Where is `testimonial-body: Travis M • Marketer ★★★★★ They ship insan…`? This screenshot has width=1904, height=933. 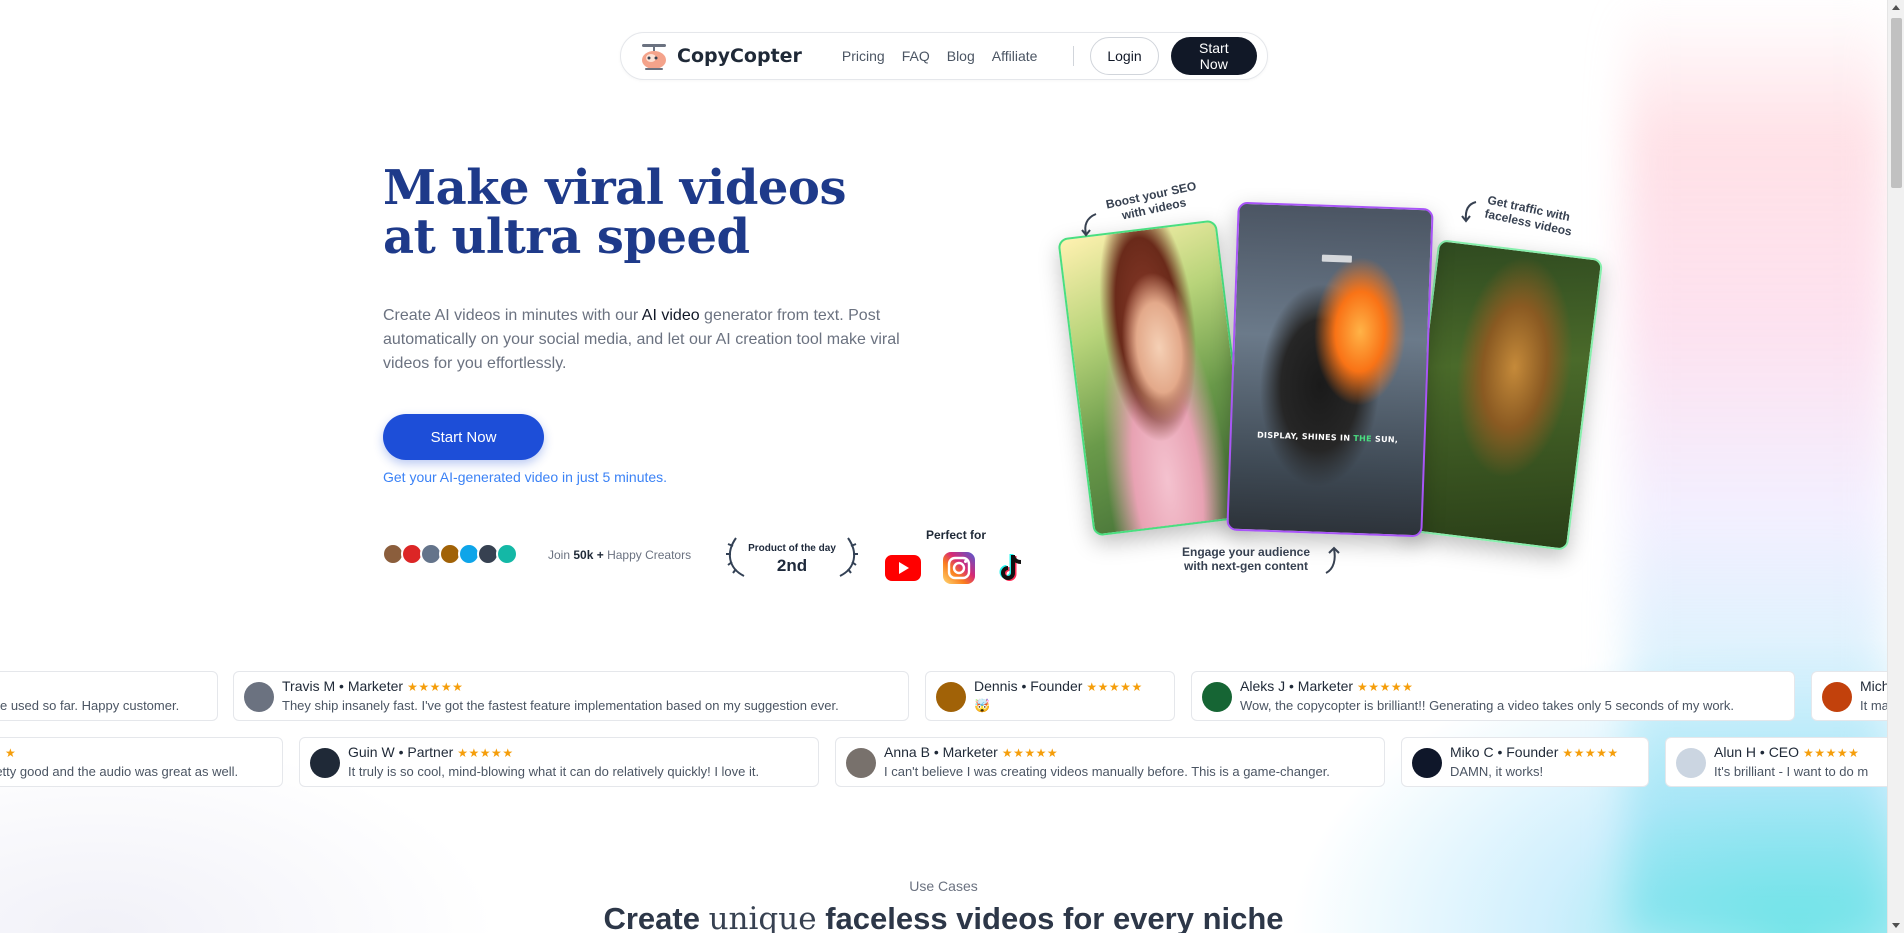
testimonial-body: Travis M • Marketer ★★★★★ They ship insan… is located at coordinates (560, 695).